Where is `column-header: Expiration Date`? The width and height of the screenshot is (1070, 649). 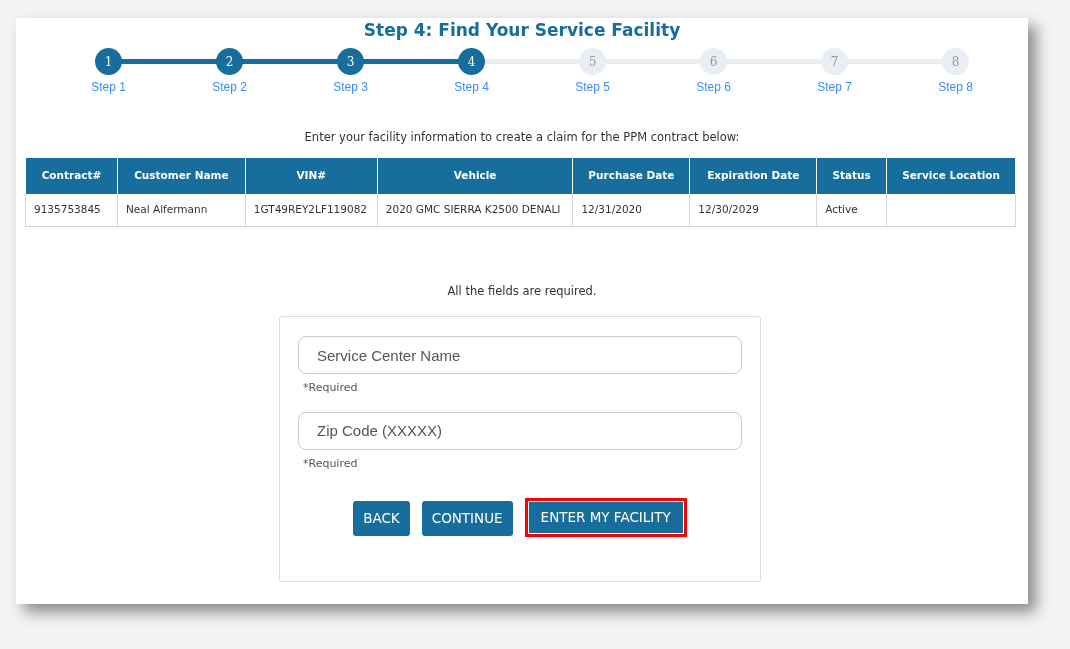 column-header: Expiration Date is located at coordinates (753, 176).